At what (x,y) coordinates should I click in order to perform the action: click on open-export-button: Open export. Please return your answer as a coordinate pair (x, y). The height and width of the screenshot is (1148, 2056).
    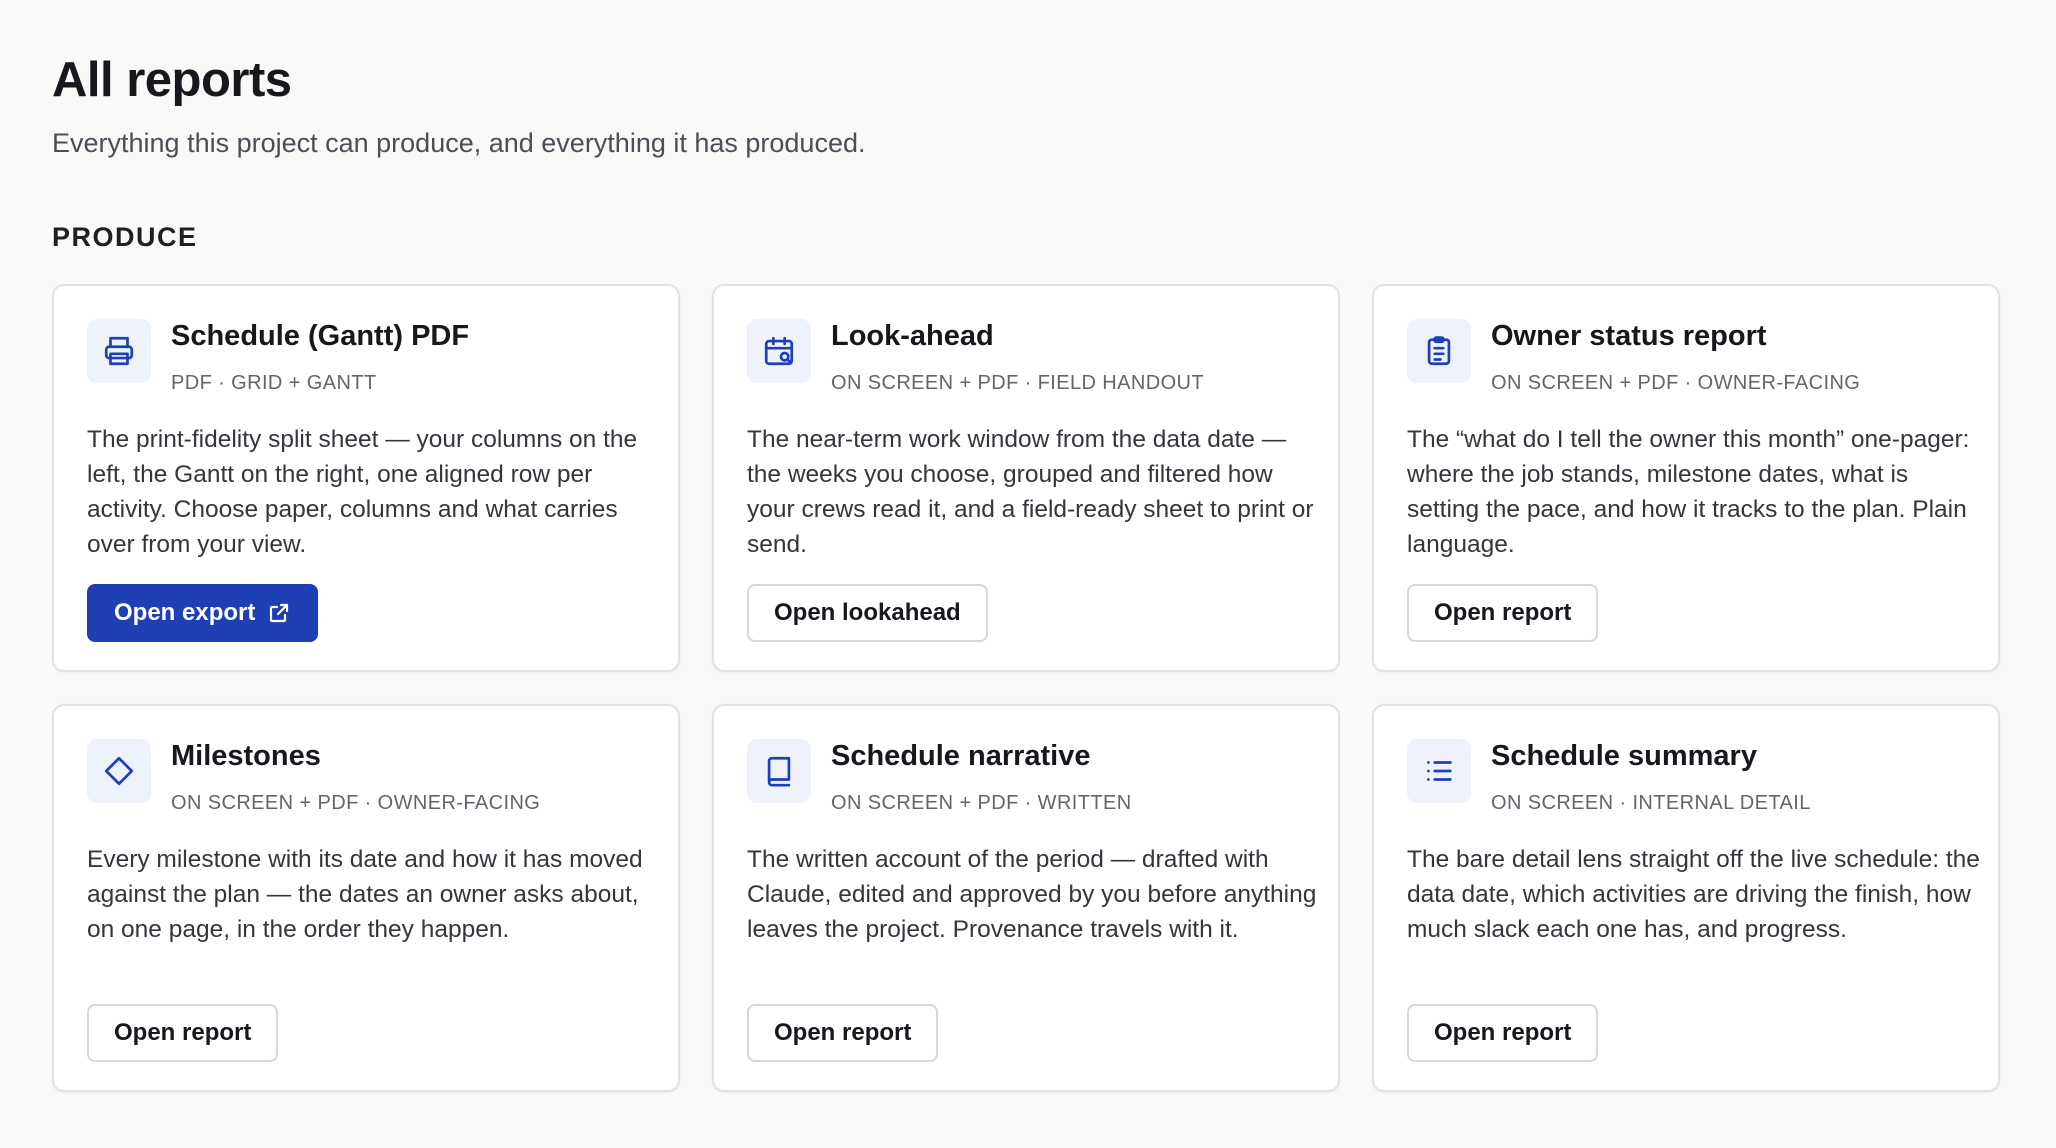
    Looking at the image, I should click on (203, 613).